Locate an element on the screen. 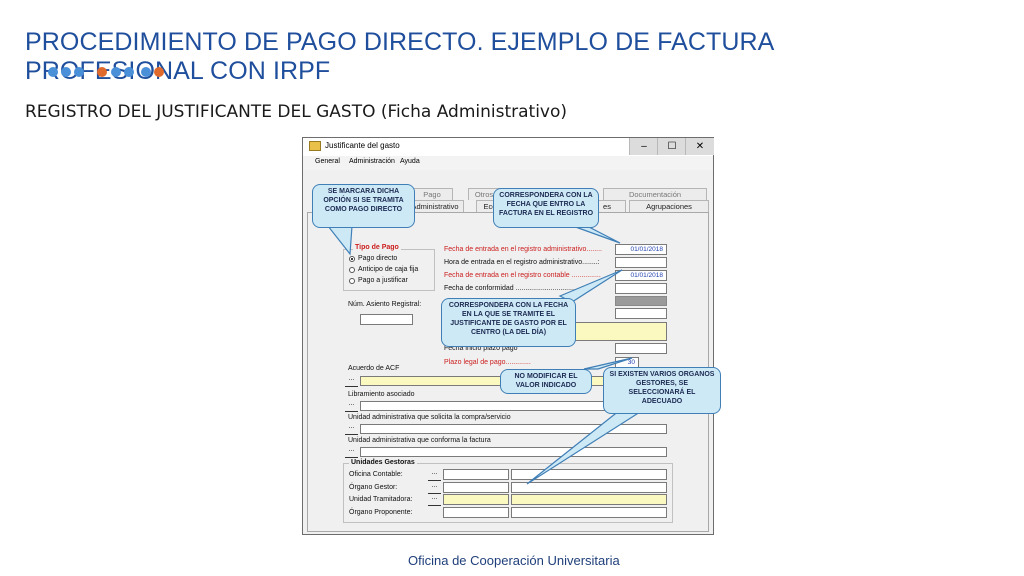 Image resolution: width=1024 pixels, height=576 pixels. callout-no-modificar: NO MODIFICAR EL VALOR INDICADO is located at coordinates (546, 381).